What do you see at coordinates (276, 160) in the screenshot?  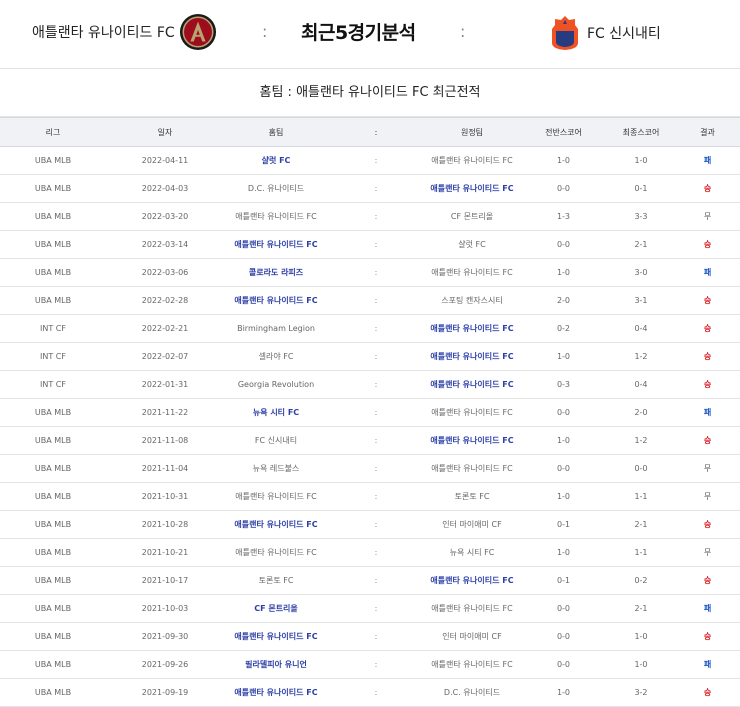 I see `home-team-cell: 샬럿 FC` at bounding box center [276, 160].